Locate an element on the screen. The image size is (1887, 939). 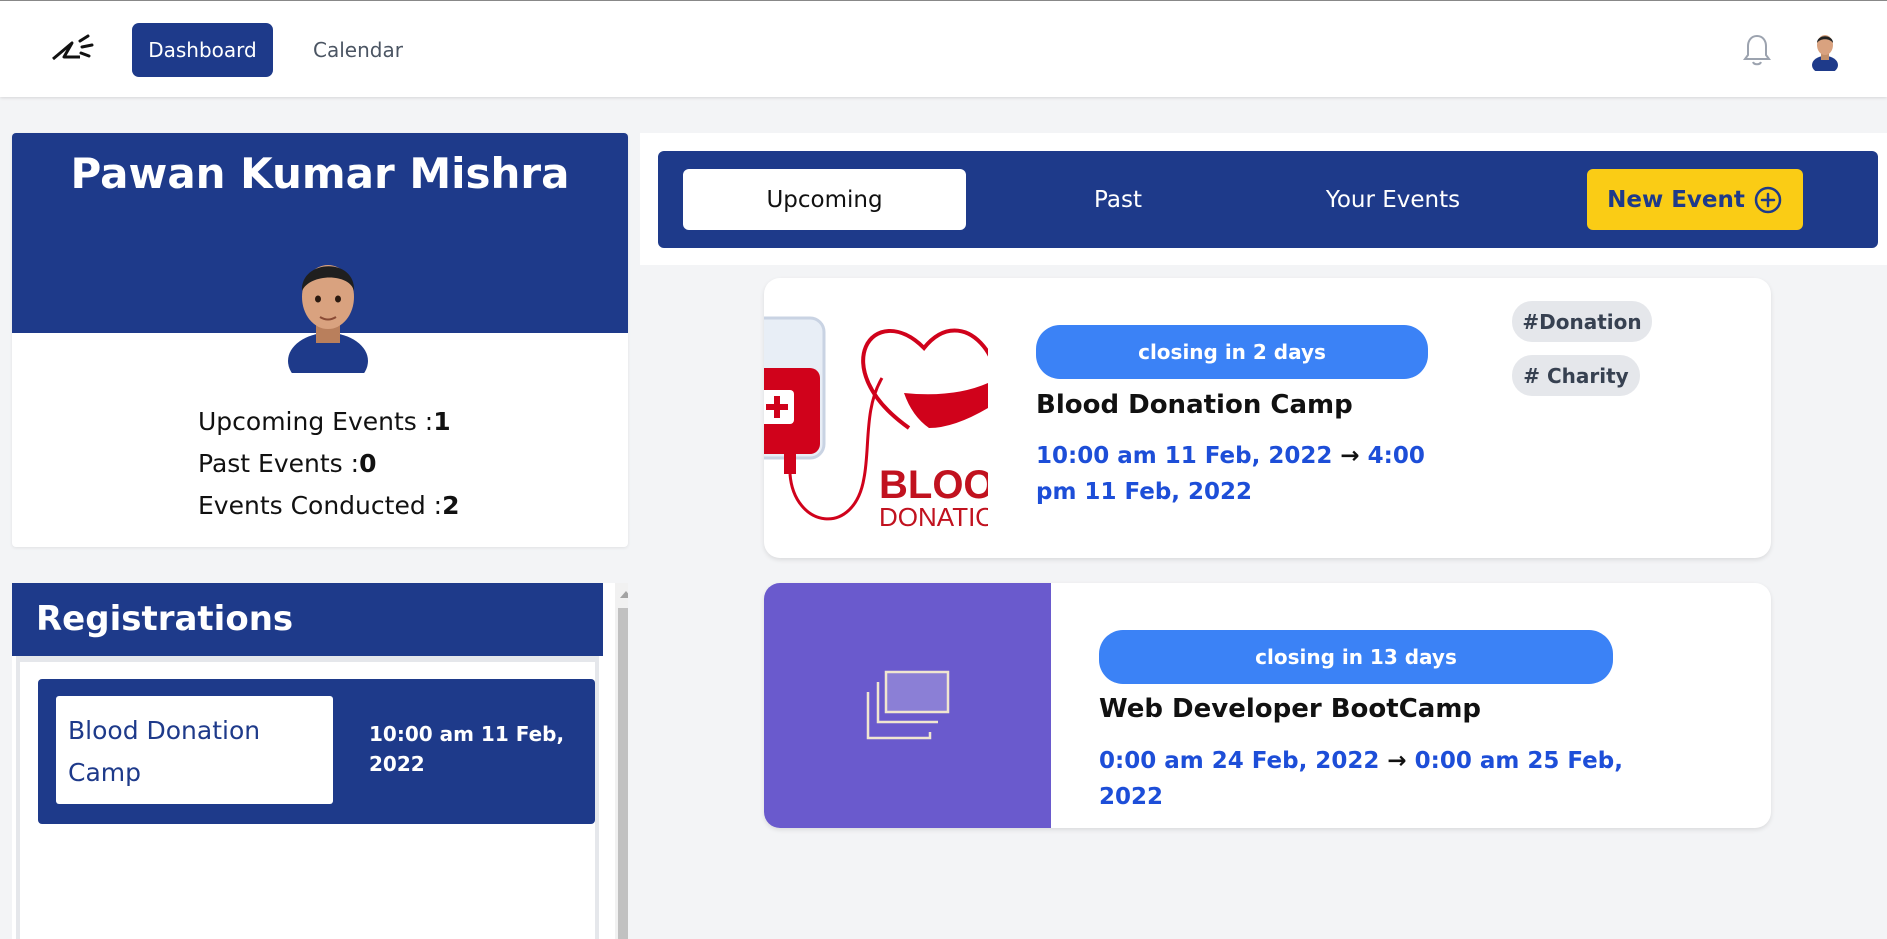
new-event-button: New Event is located at coordinates (1695, 199).